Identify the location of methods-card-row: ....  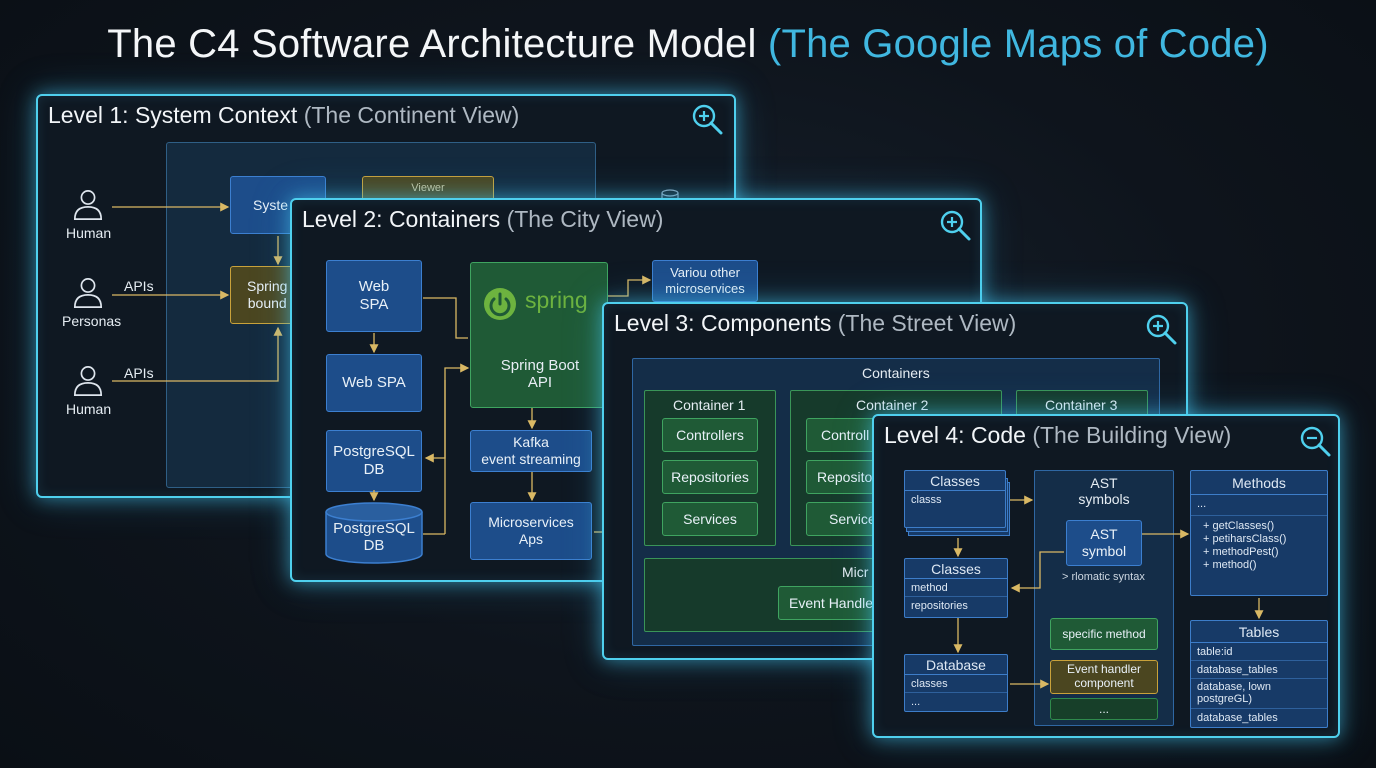
(1202, 504).